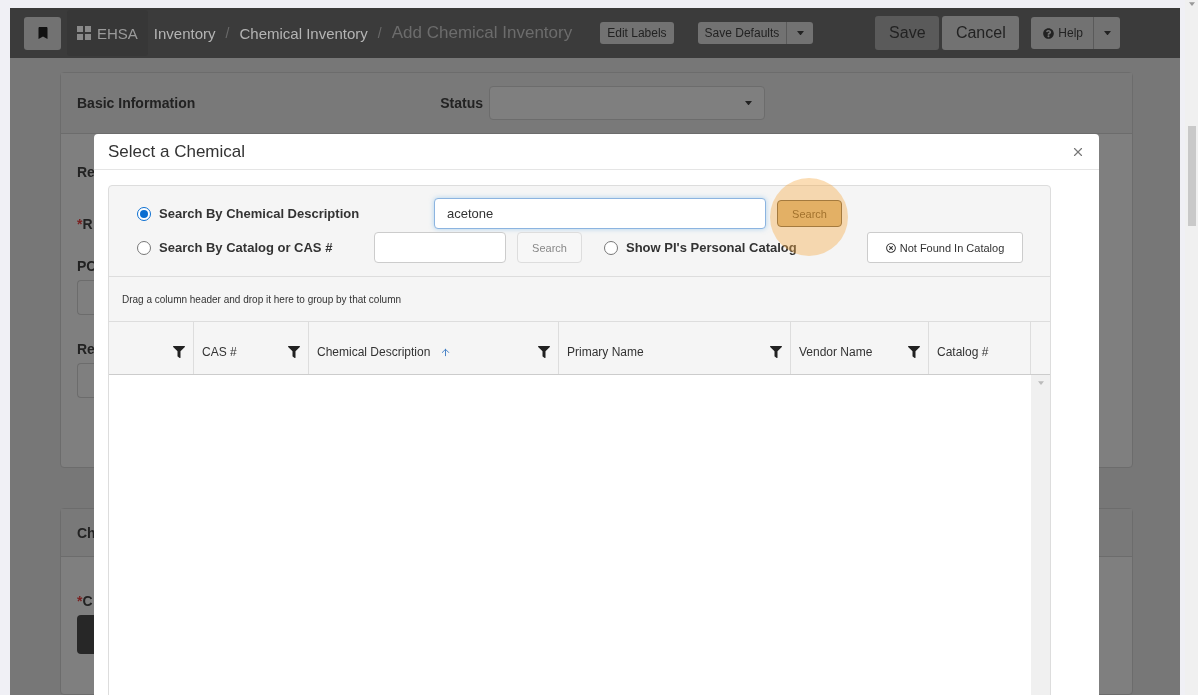 This screenshot has height=695, width=1198. What do you see at coordinates (980, 348) in the screenshot?
I see `column-header: Catalog #` at bounding box center [980, 348].